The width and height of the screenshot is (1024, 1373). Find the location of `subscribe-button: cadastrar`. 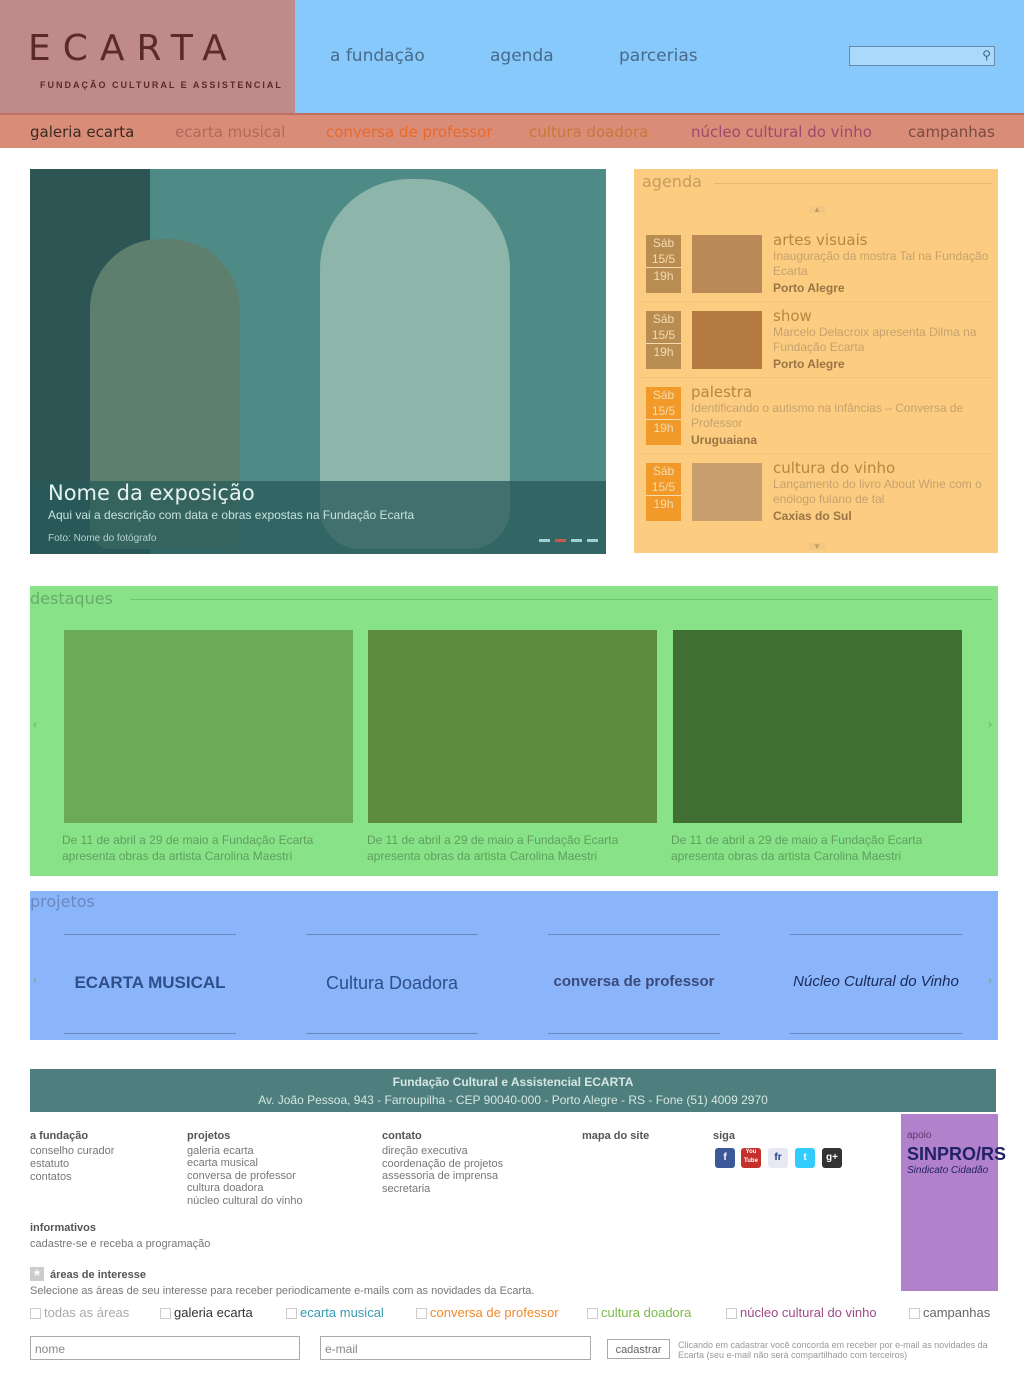

subscribe-button: cadastrar is located at coordinates (638, 1349).